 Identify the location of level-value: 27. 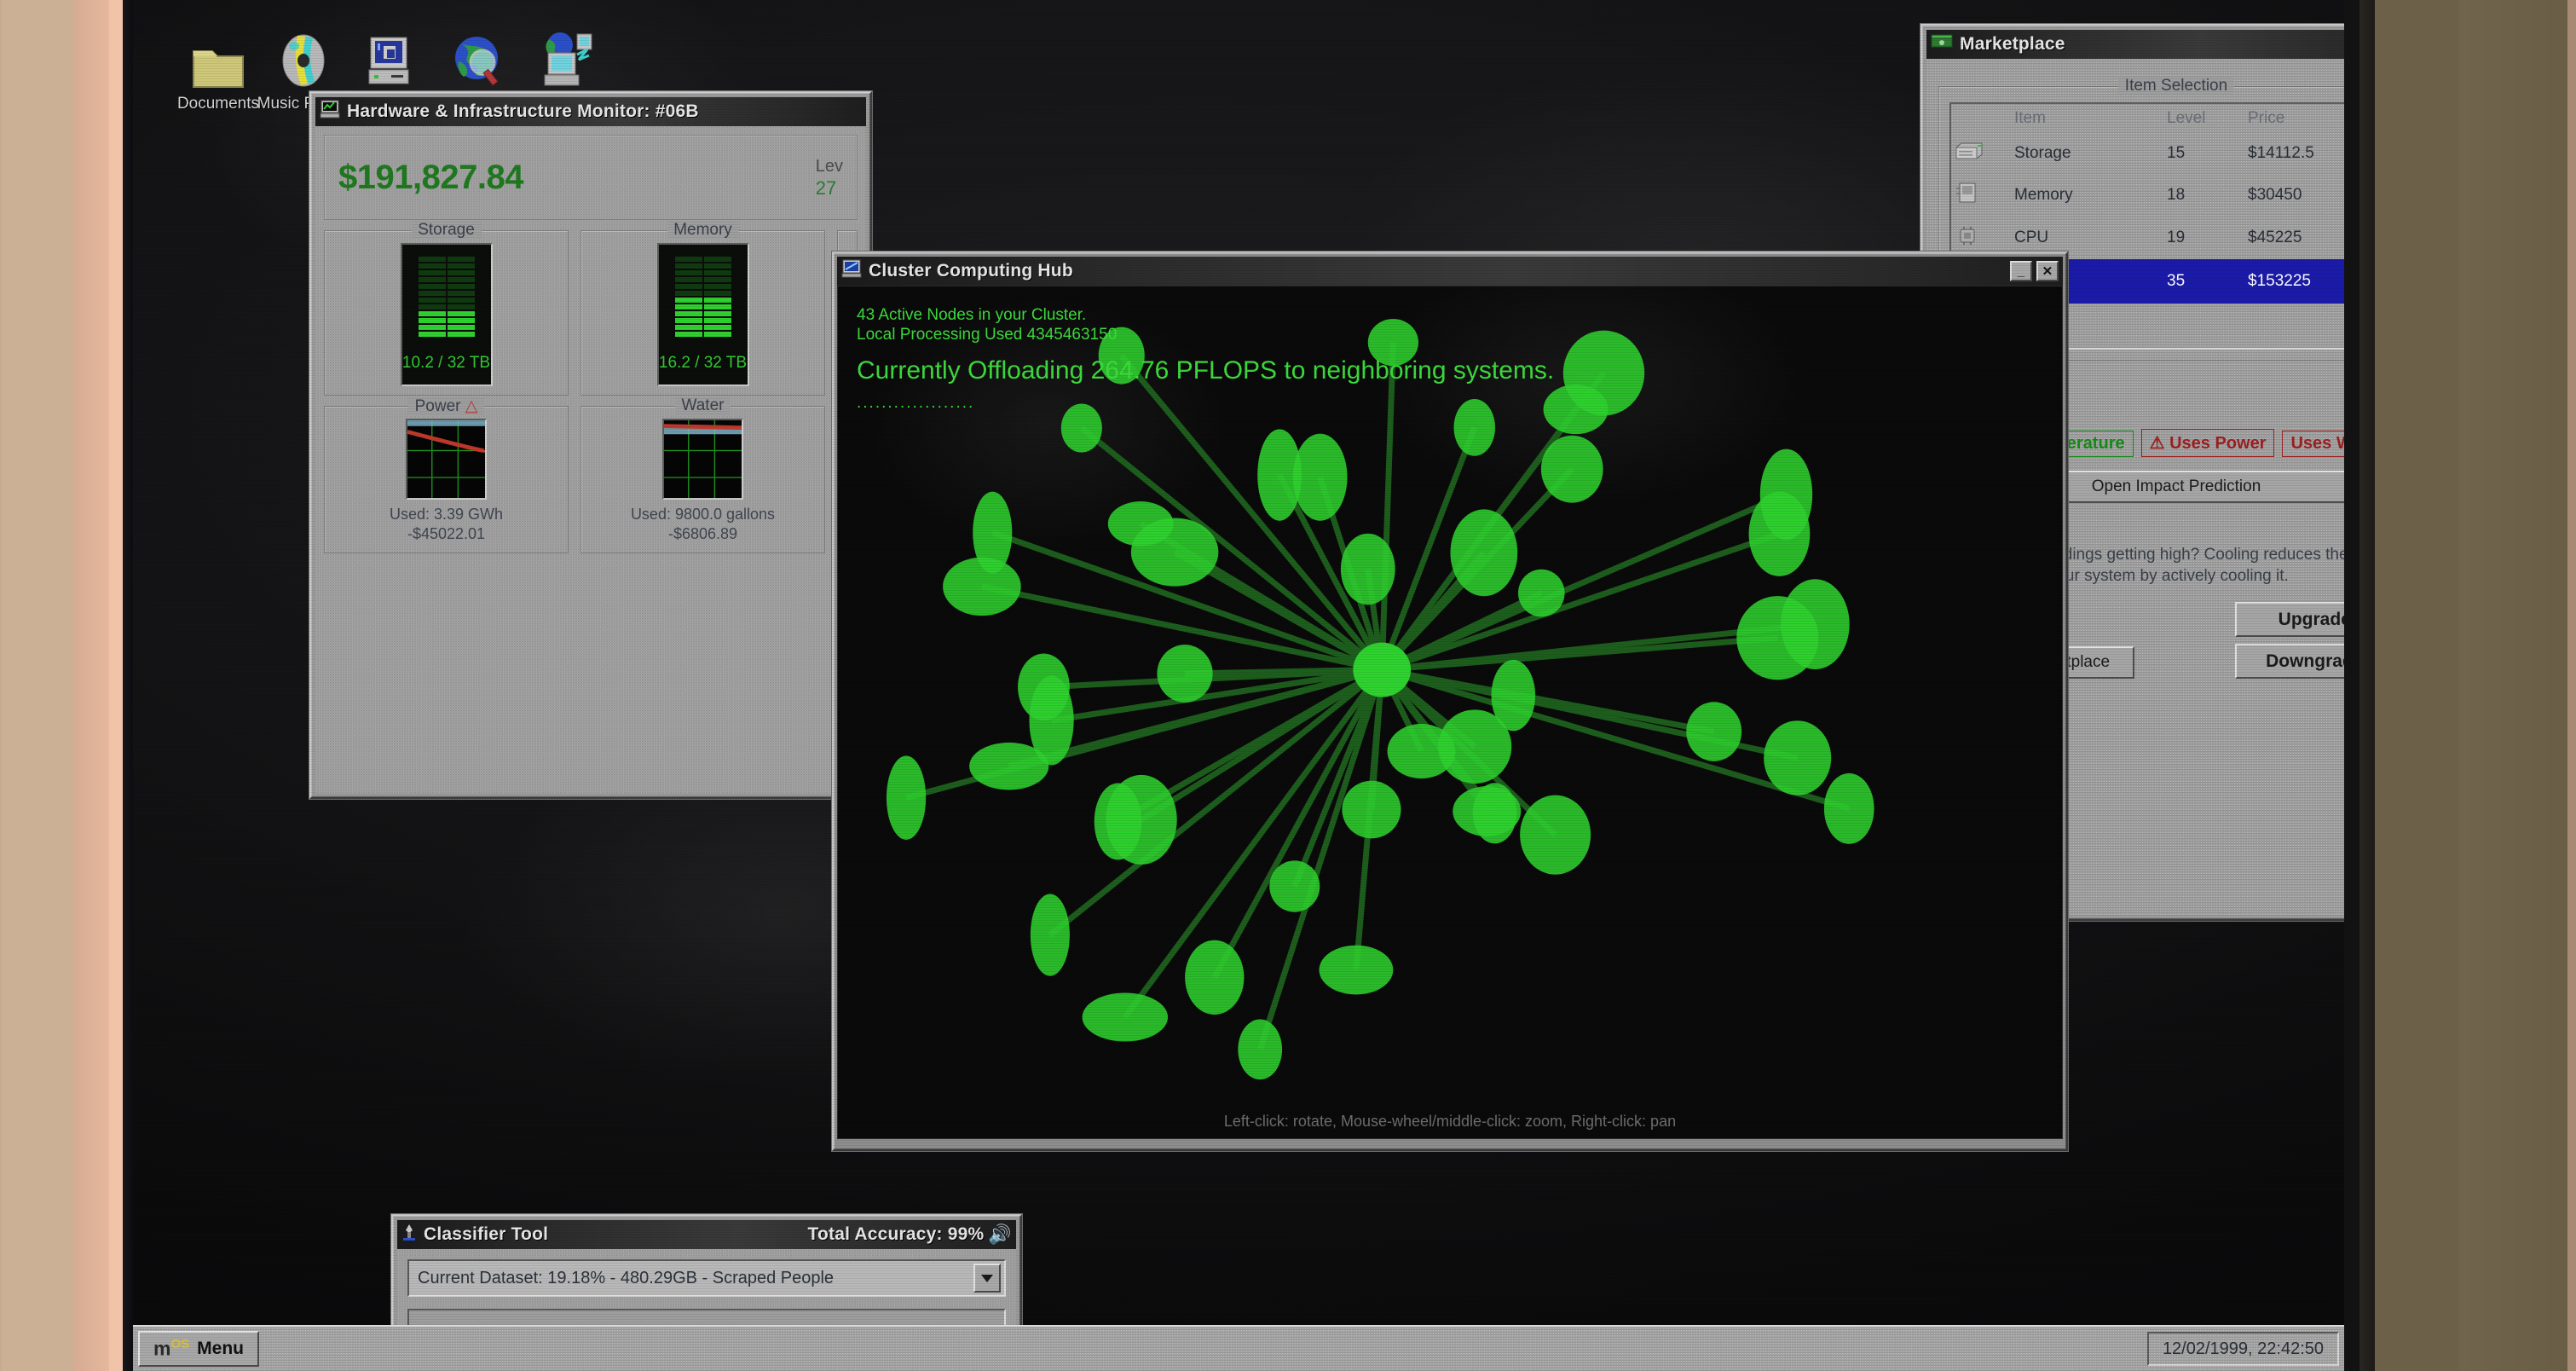
(826, 188).